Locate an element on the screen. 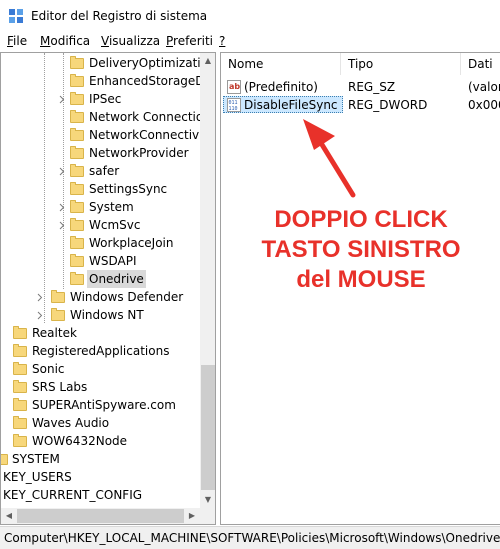 This screenshot has width=500, height=549. menu-file: File is located at coordinates (17, 41).